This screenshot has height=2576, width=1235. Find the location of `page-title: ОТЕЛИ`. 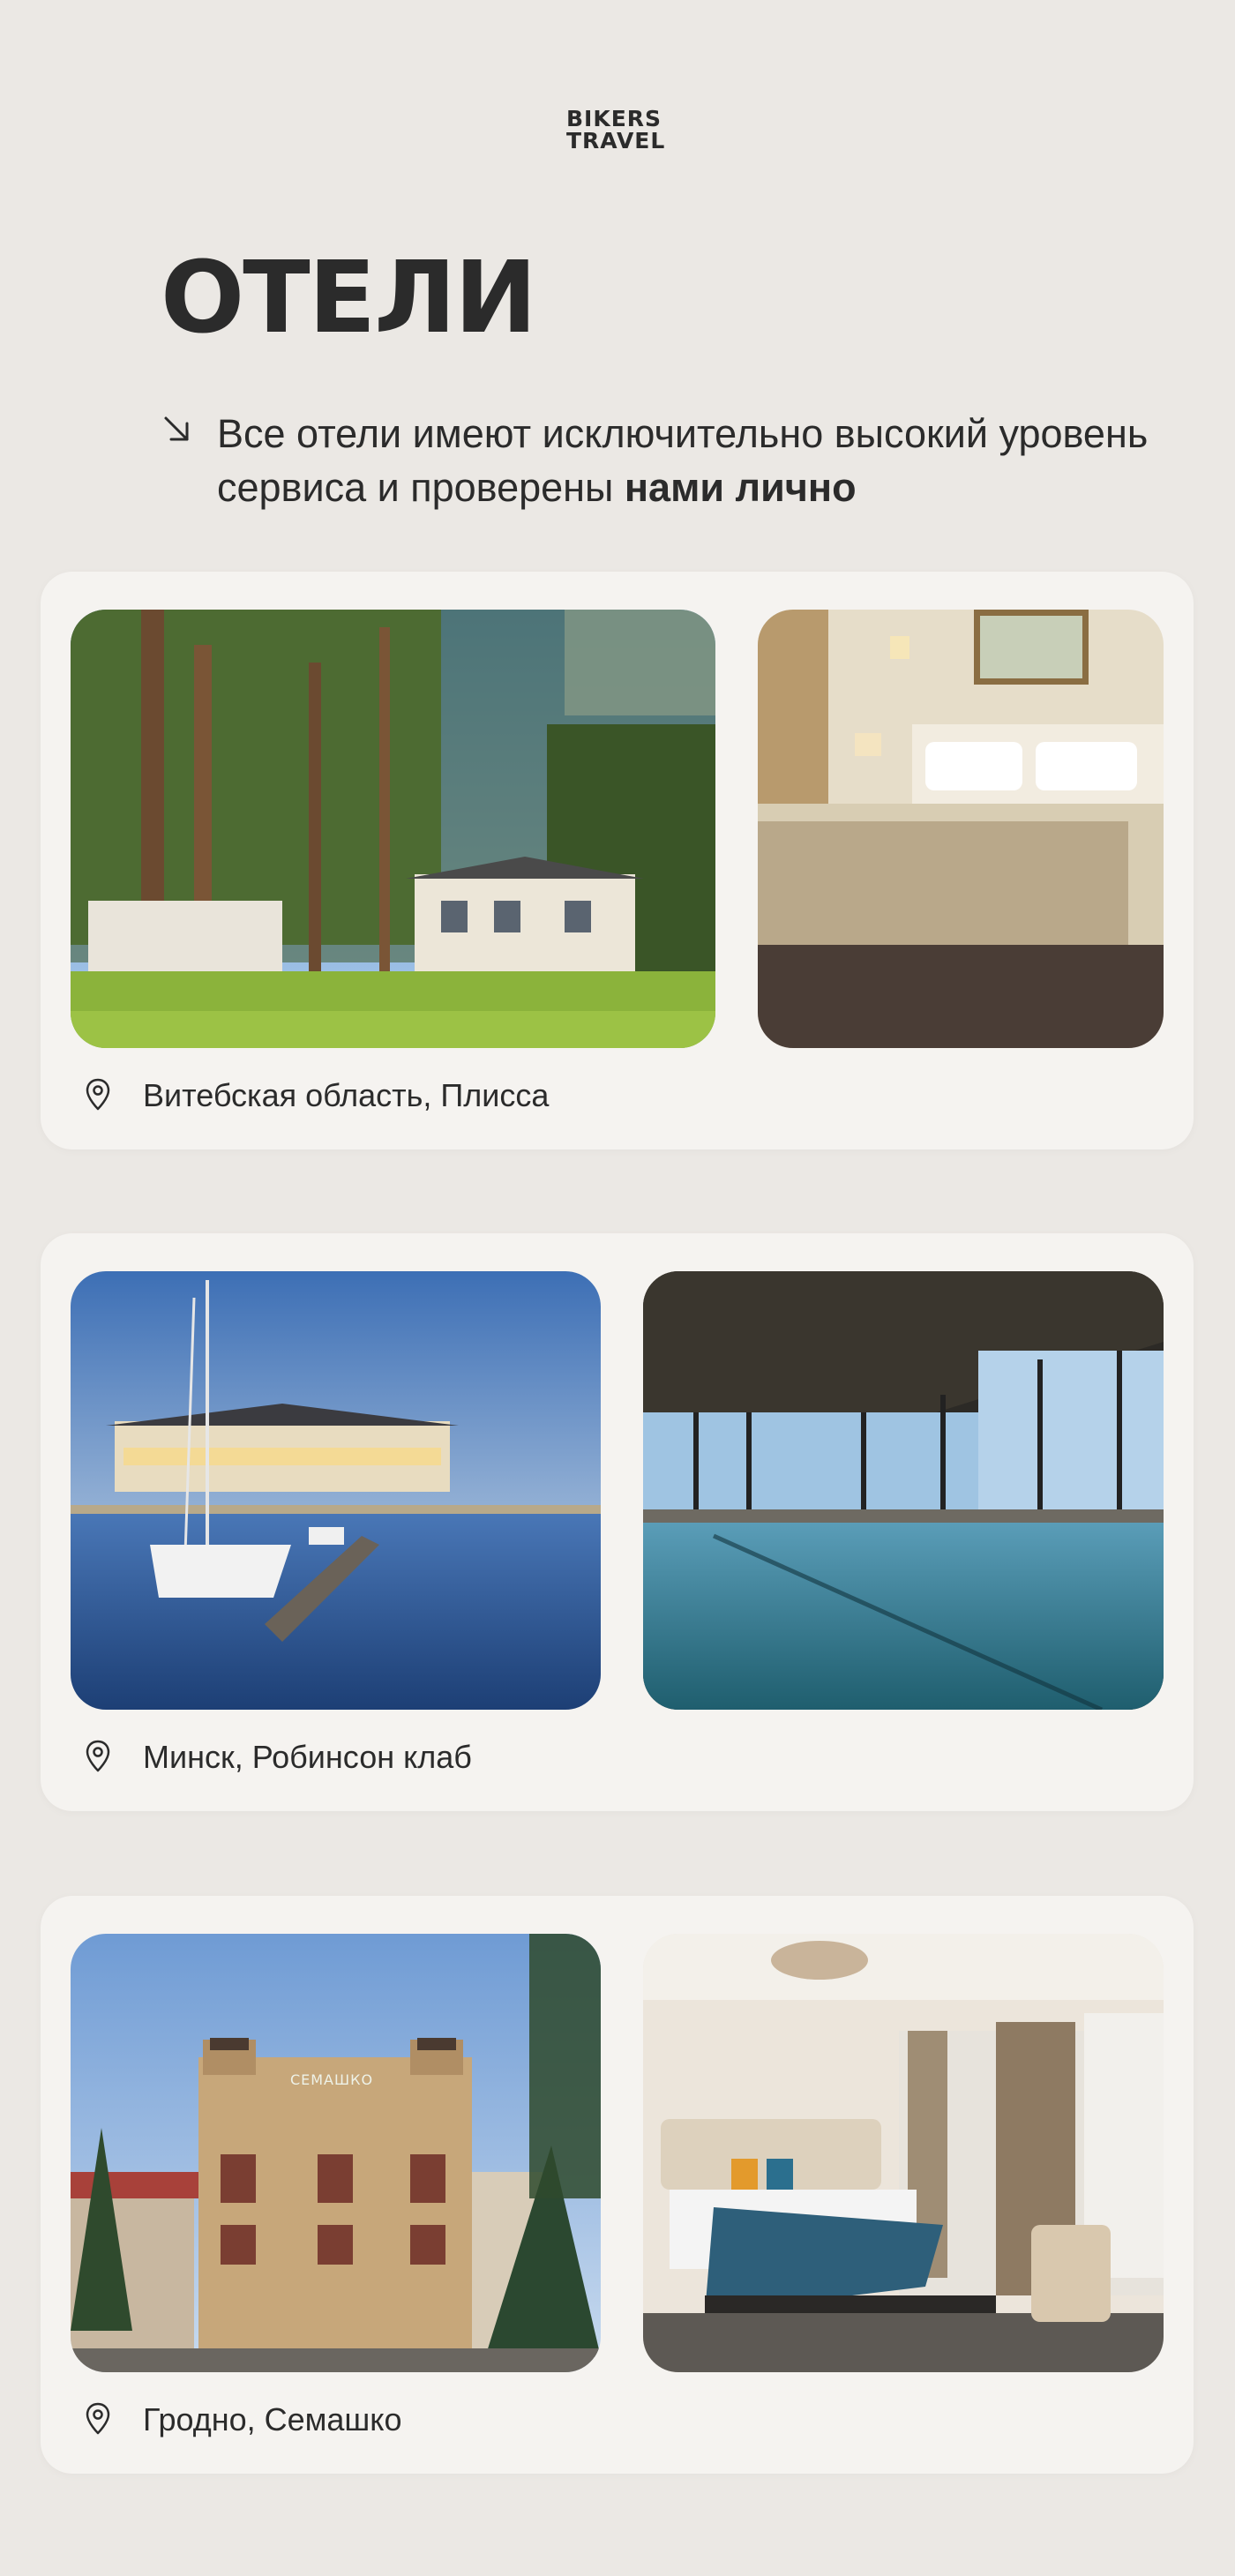

page-title: ОТЕЛИ is located at coordinates (349, 298).